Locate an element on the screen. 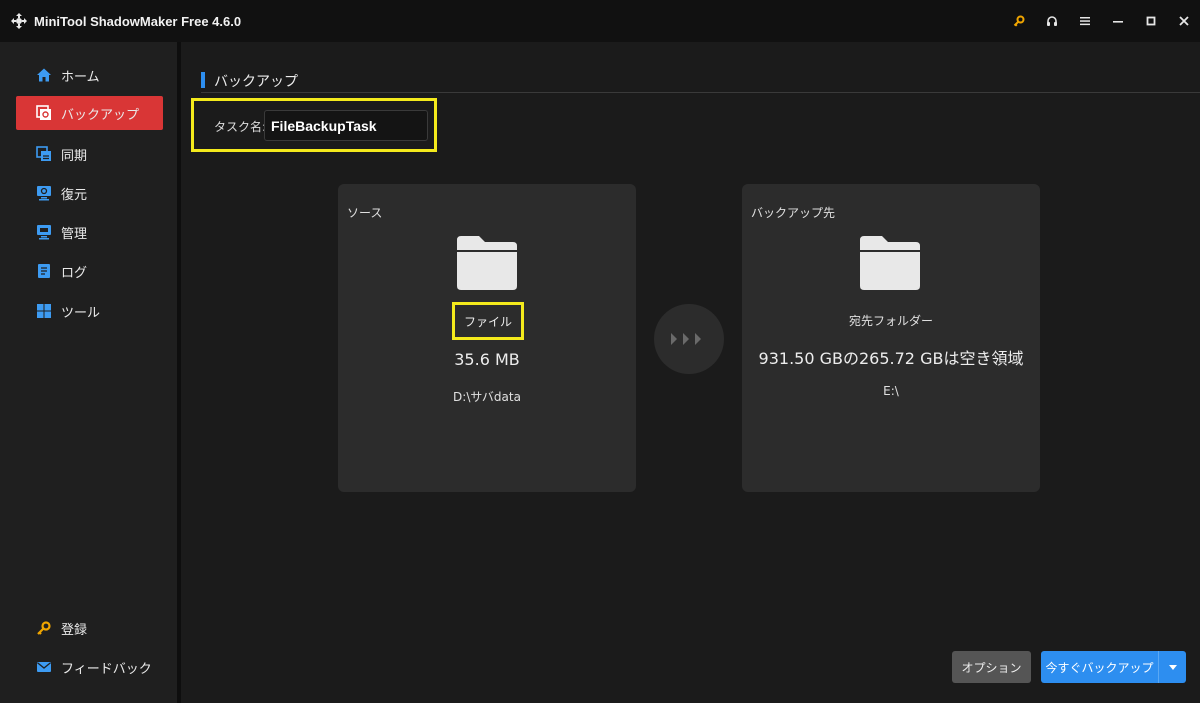  source-card-title: ソース is located at coordinates (365, 213).